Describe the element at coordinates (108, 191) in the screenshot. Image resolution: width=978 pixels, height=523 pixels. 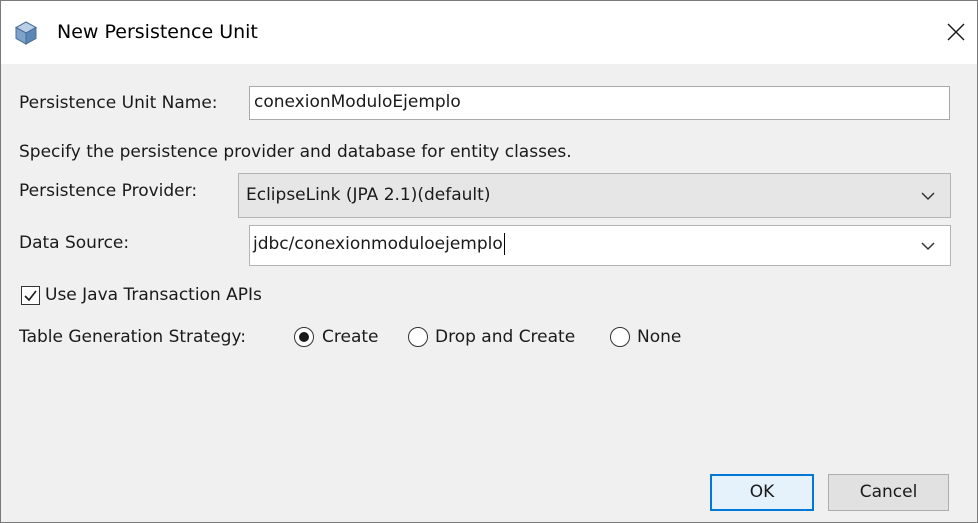
I see `provider-label: Persistence Provider:` at that location.